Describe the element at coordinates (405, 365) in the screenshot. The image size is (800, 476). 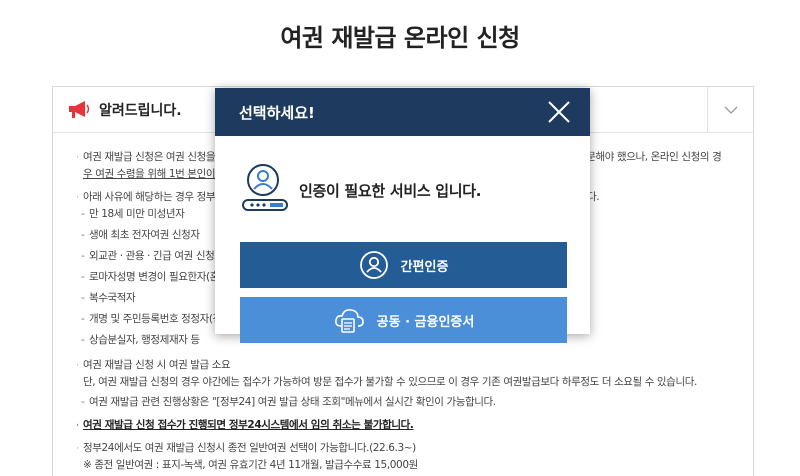
I see `notice-line: 여권 재발급 신청 시 여권 발급 소요` at that location.